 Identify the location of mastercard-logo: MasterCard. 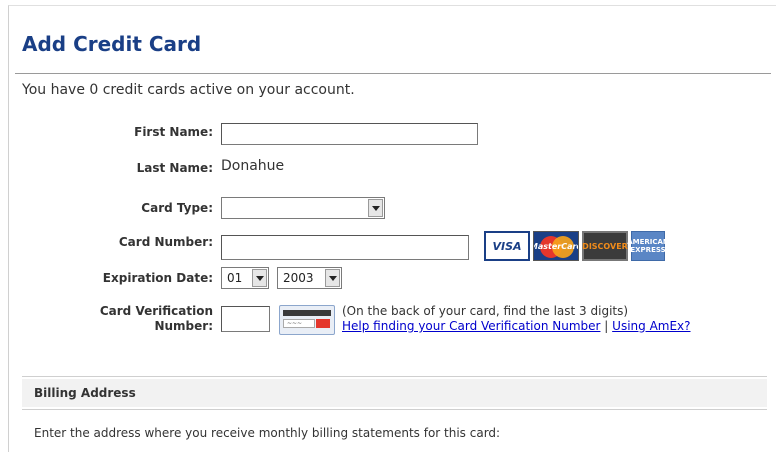
(556, 246).